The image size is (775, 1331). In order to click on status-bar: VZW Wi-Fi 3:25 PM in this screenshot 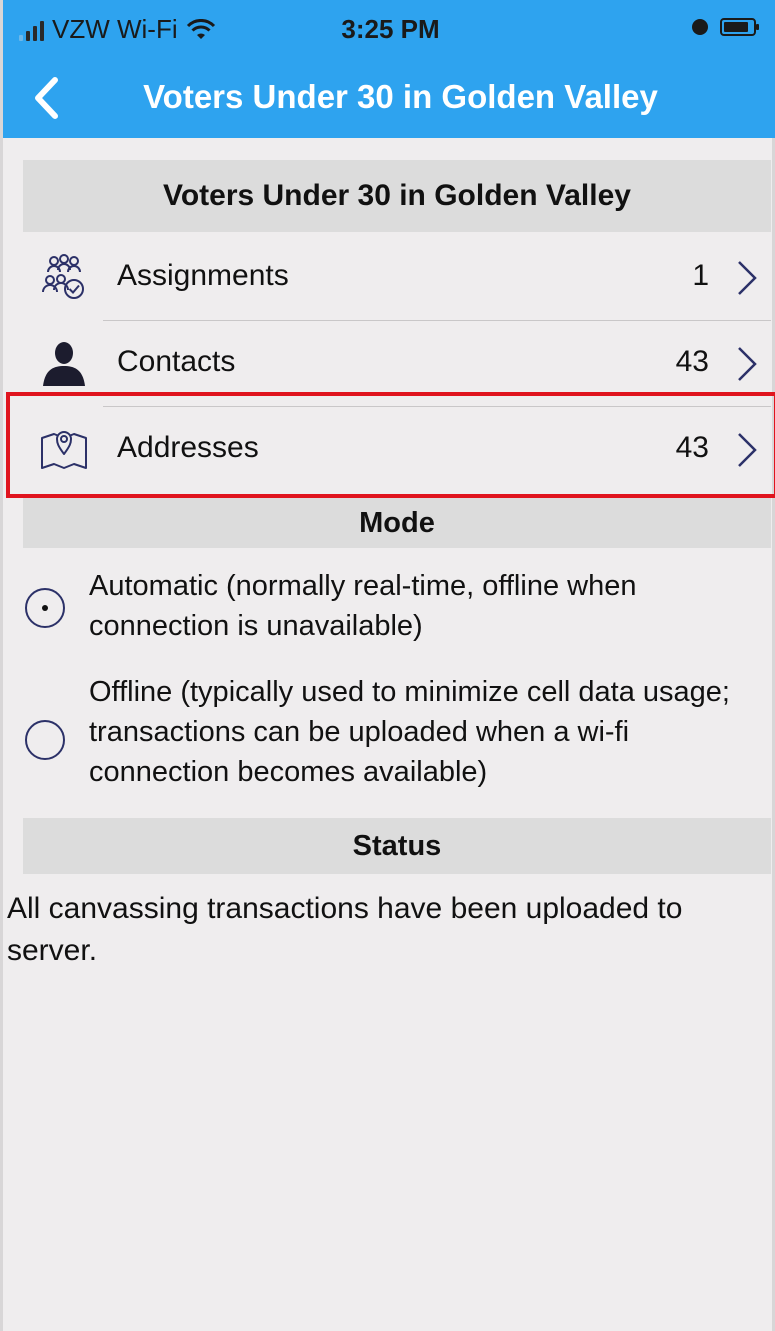, I will do `click(389, 29)`.